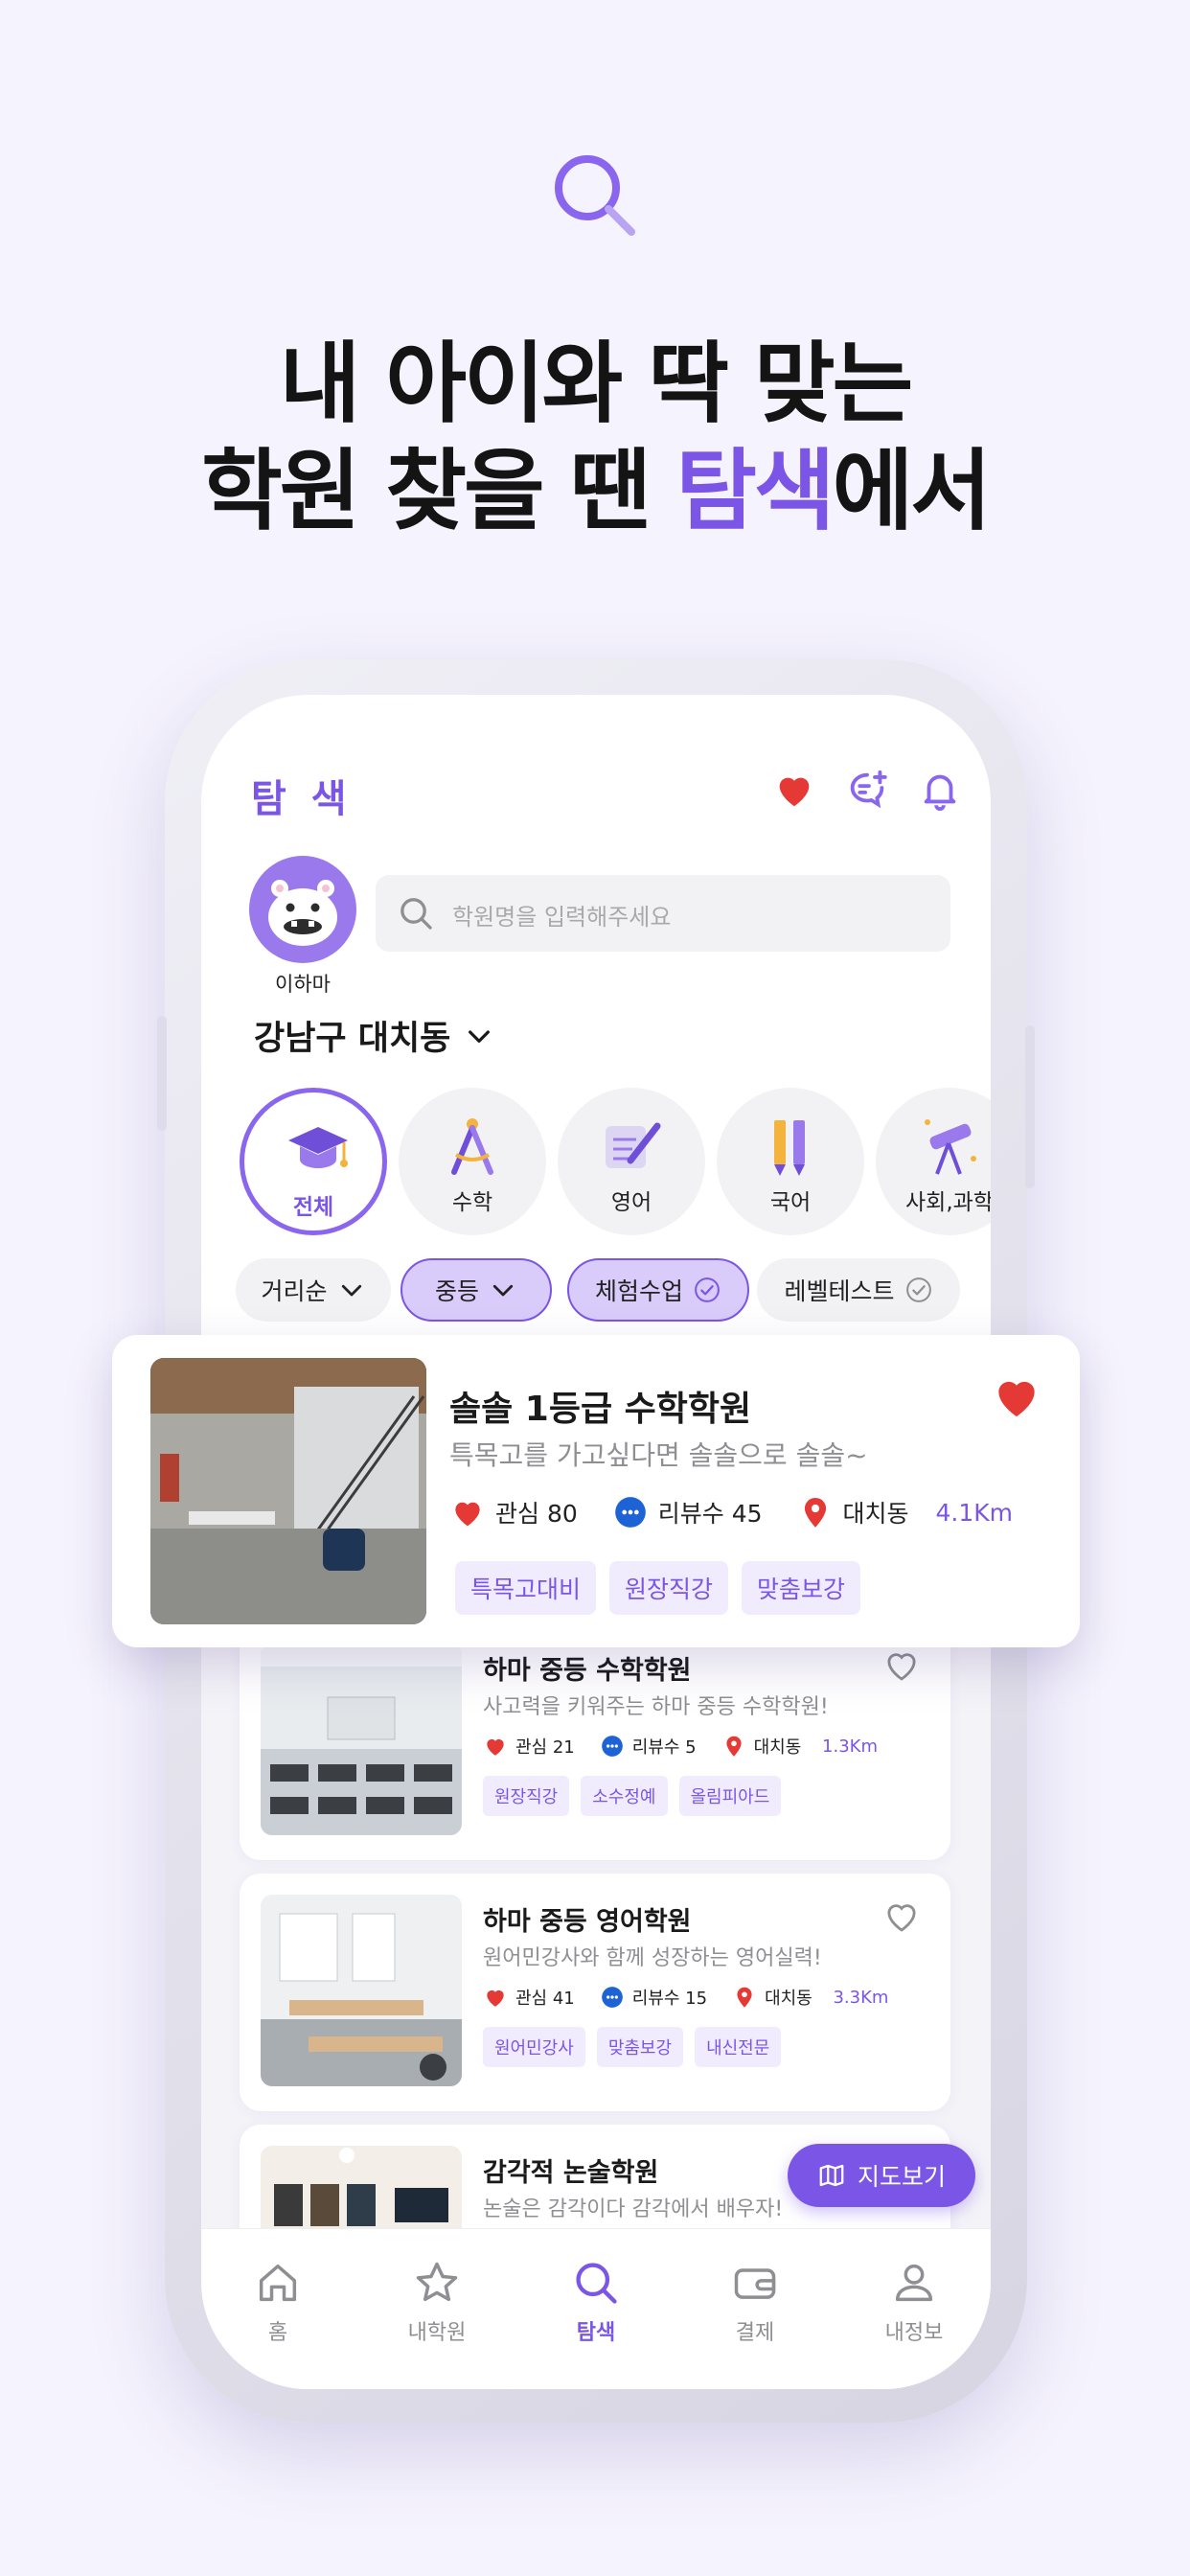  I want to click on home-icon, so click(278, 2283).